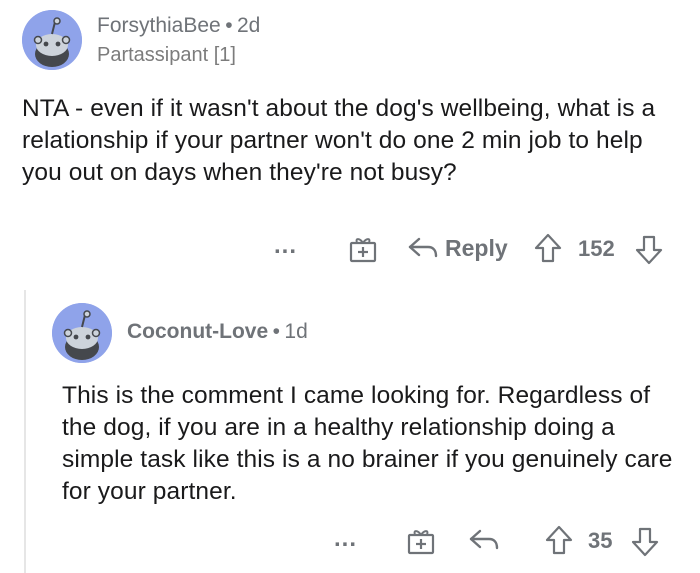 Image resolution: width=700 pixels, height=573 pixels. What do you see at coordinates (596, 248) in the screenshot?
I see `vote-score: 152` at bounding box center [596, 248].